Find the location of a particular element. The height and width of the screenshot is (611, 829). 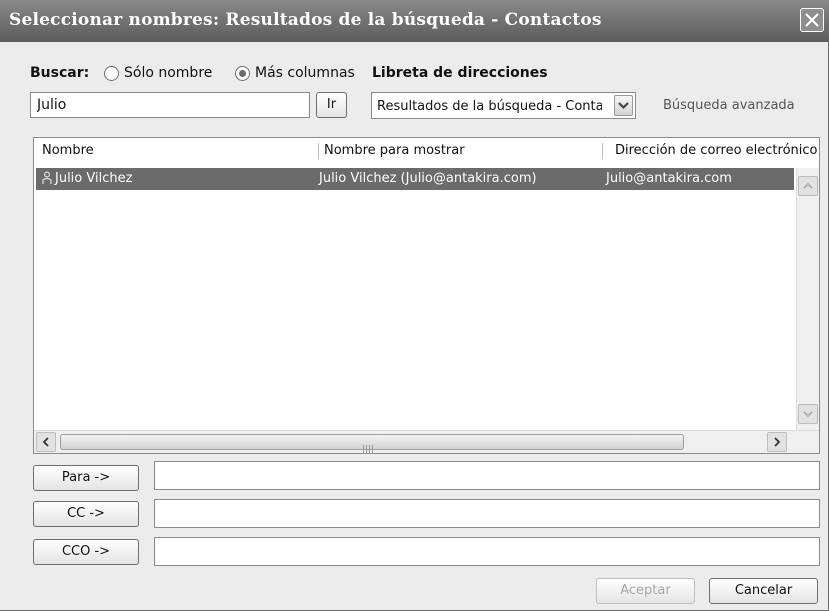

address-book-label: Libreta de direcciones is located at coordinates (460, 73).